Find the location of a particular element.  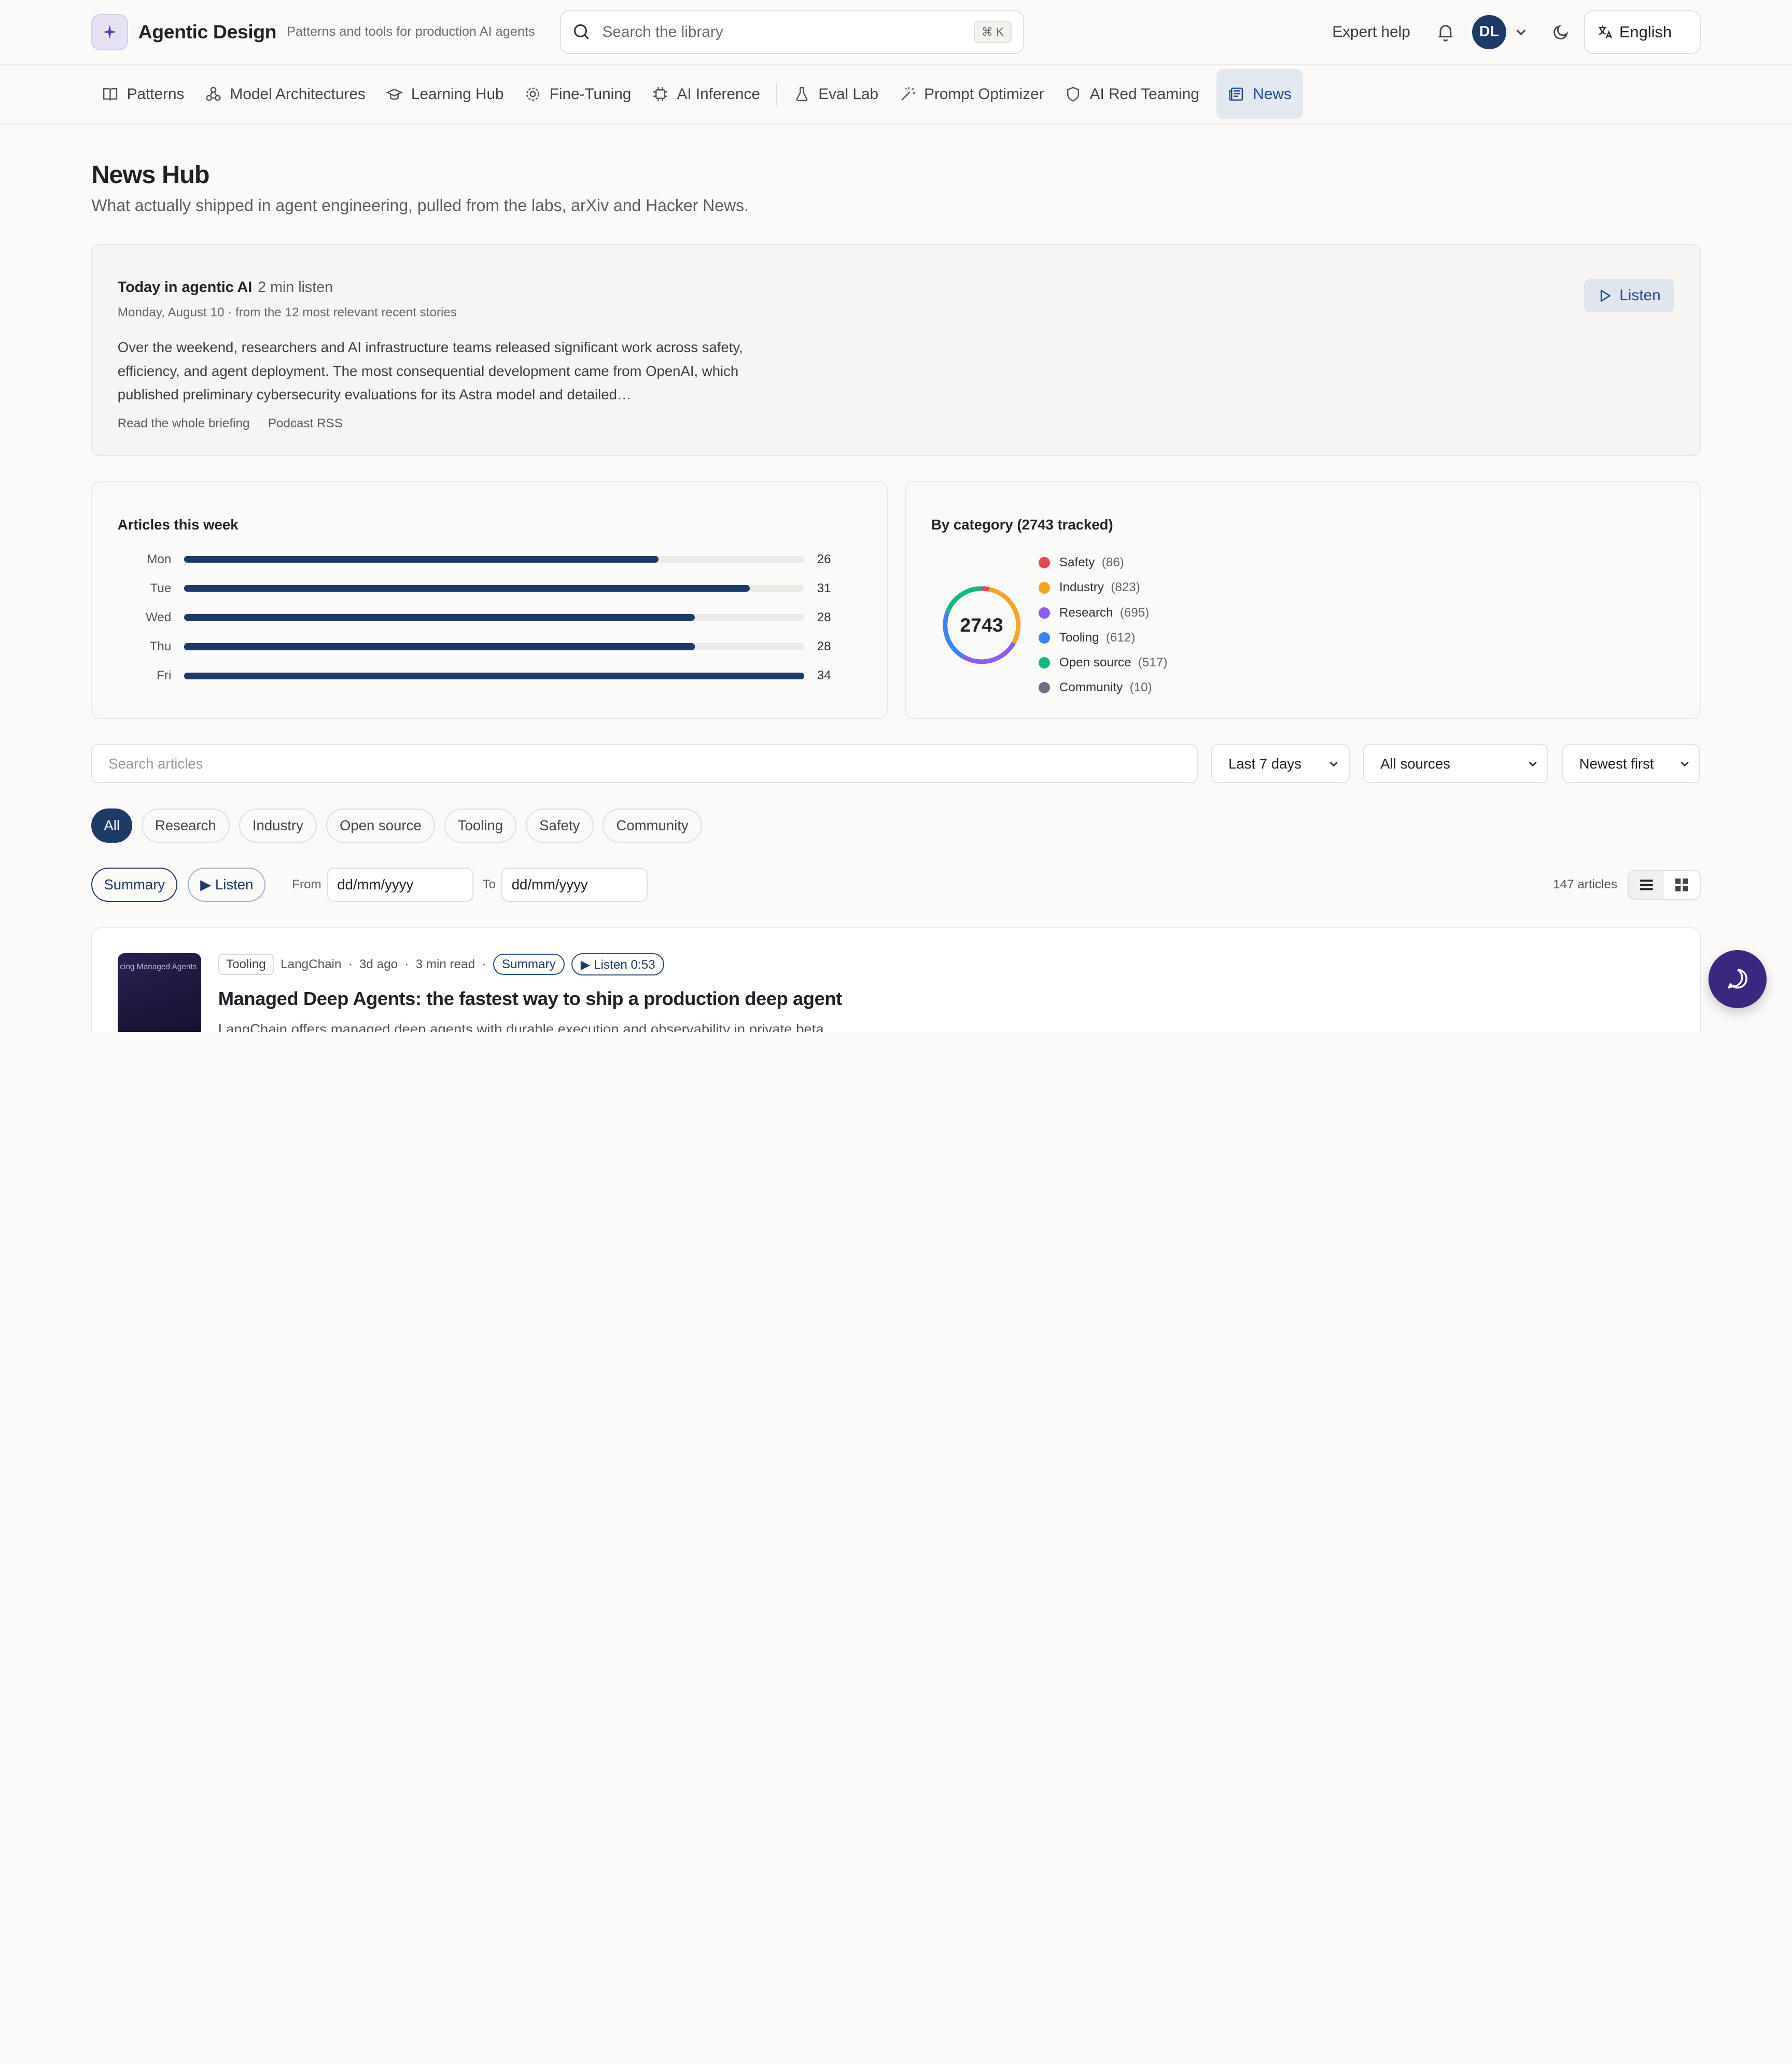

podcast-rss-link: Podcast RSS is located at coordinates (305, 423).